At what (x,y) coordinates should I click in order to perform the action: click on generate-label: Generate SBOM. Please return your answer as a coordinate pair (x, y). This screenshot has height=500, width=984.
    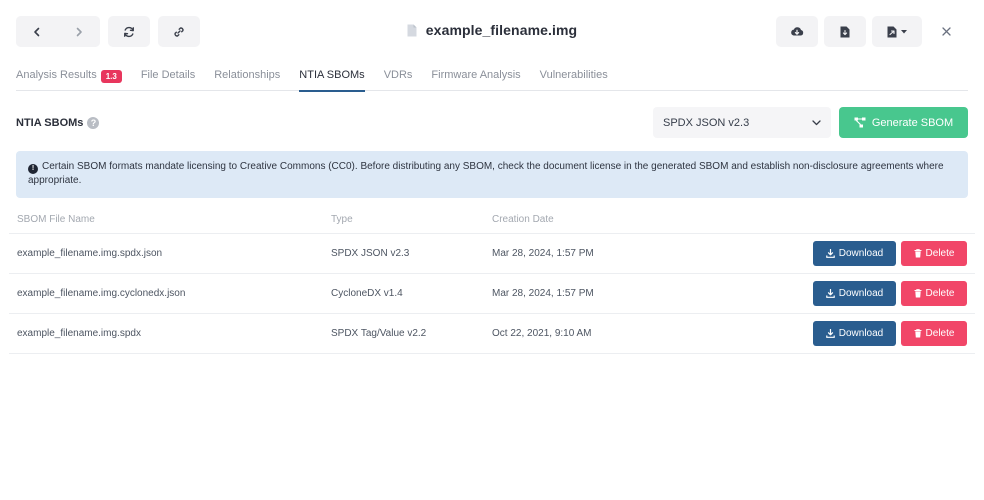
    Looking at the image, I should click on (912, 122).